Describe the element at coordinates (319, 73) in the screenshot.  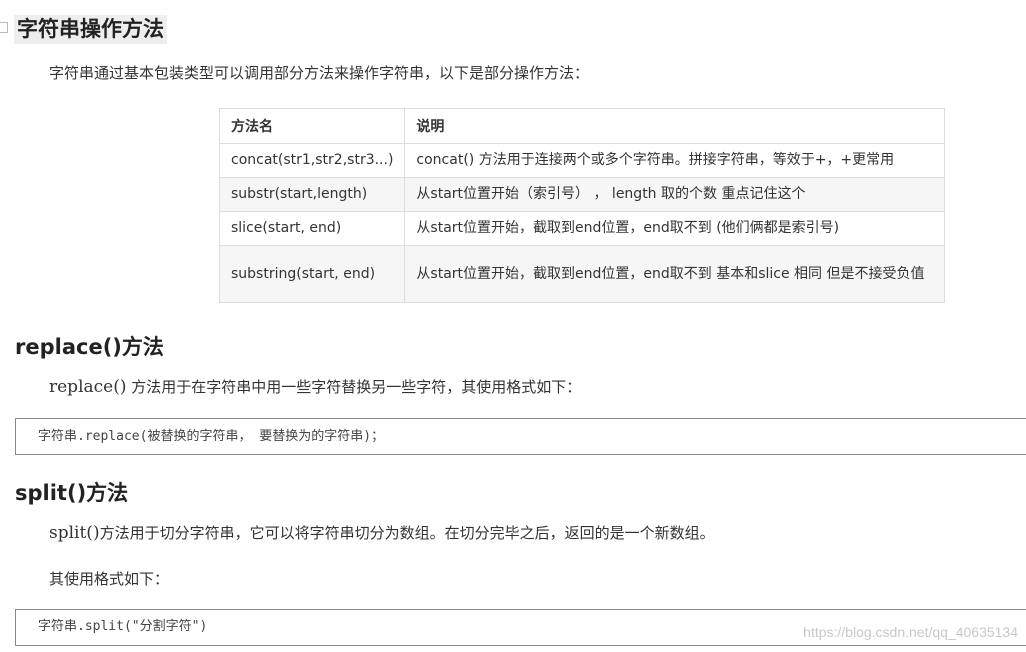
I see `intro-paragraph: 字符串通过基本包装类型可以调用部分方法来操作字符串，以下是部分操作方法：` at that location.